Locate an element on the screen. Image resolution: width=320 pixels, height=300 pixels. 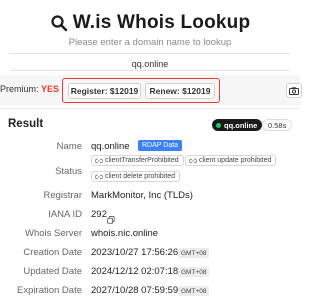
camera-icon is located at coordinates (294, 91).